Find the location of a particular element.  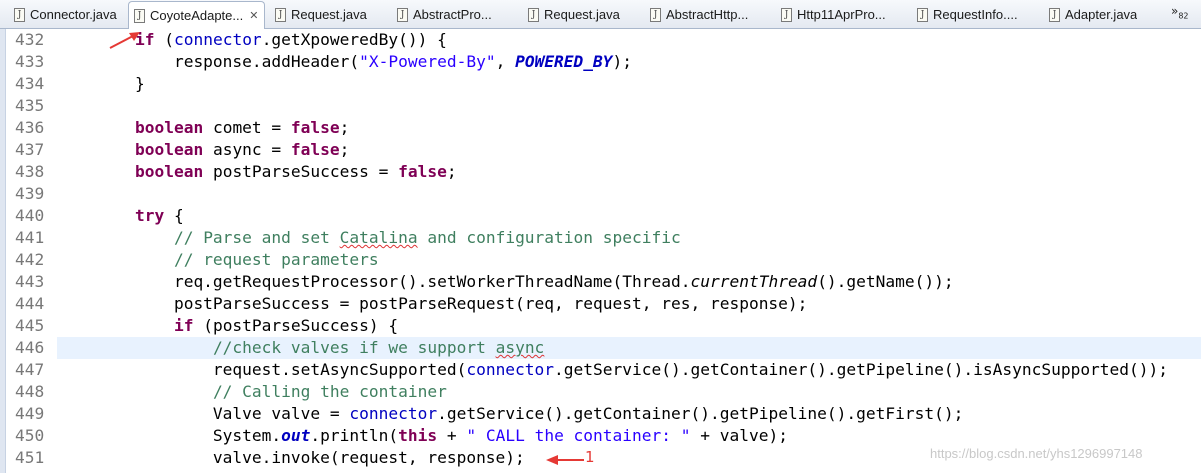

invoke-pointer-arrow-head is located at coordinates (552, 460).